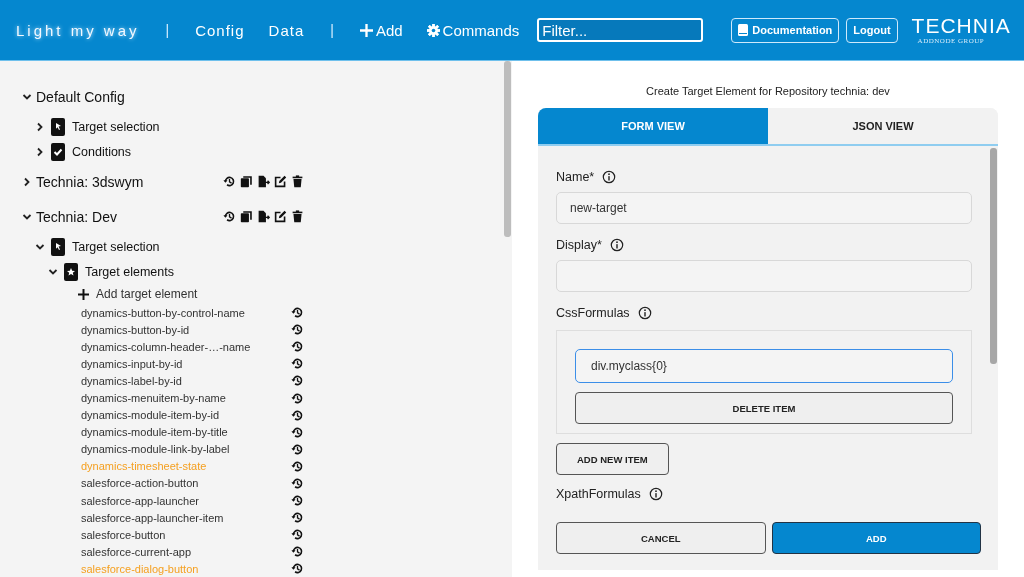  What do you see at coordinates (661, 538) in the screenshot?
I see `cancel-button: CANCEL` at bounding box center [661, 538].